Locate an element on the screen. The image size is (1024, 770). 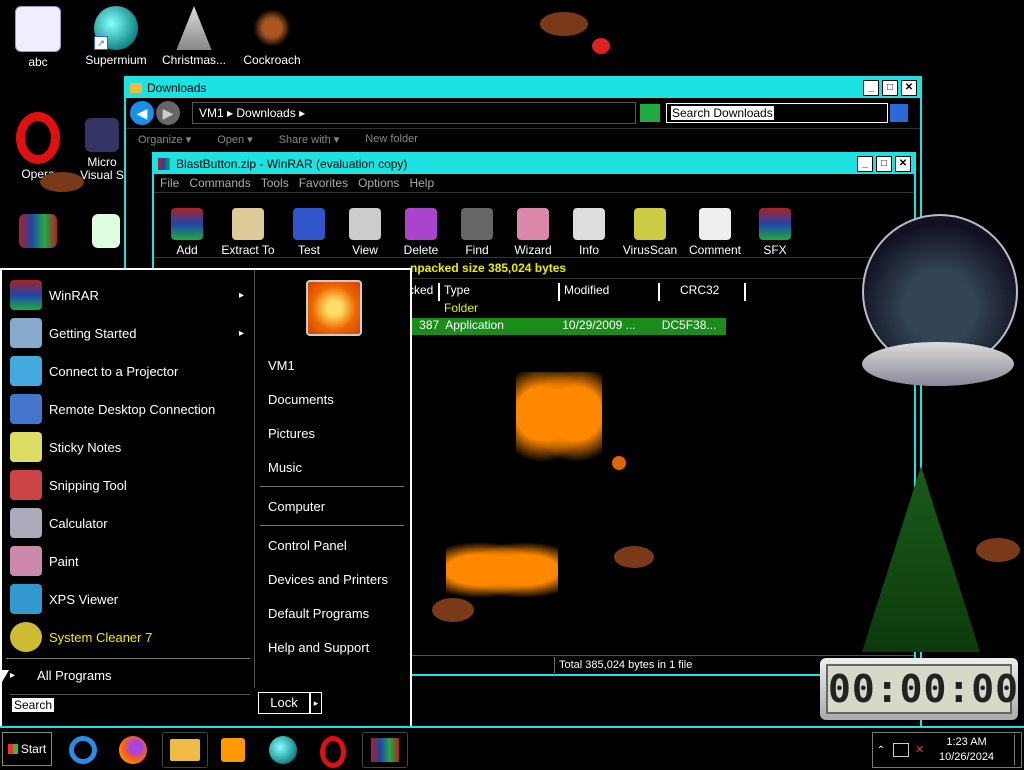
comment-button: Comment is located at coordinates (715, 232).